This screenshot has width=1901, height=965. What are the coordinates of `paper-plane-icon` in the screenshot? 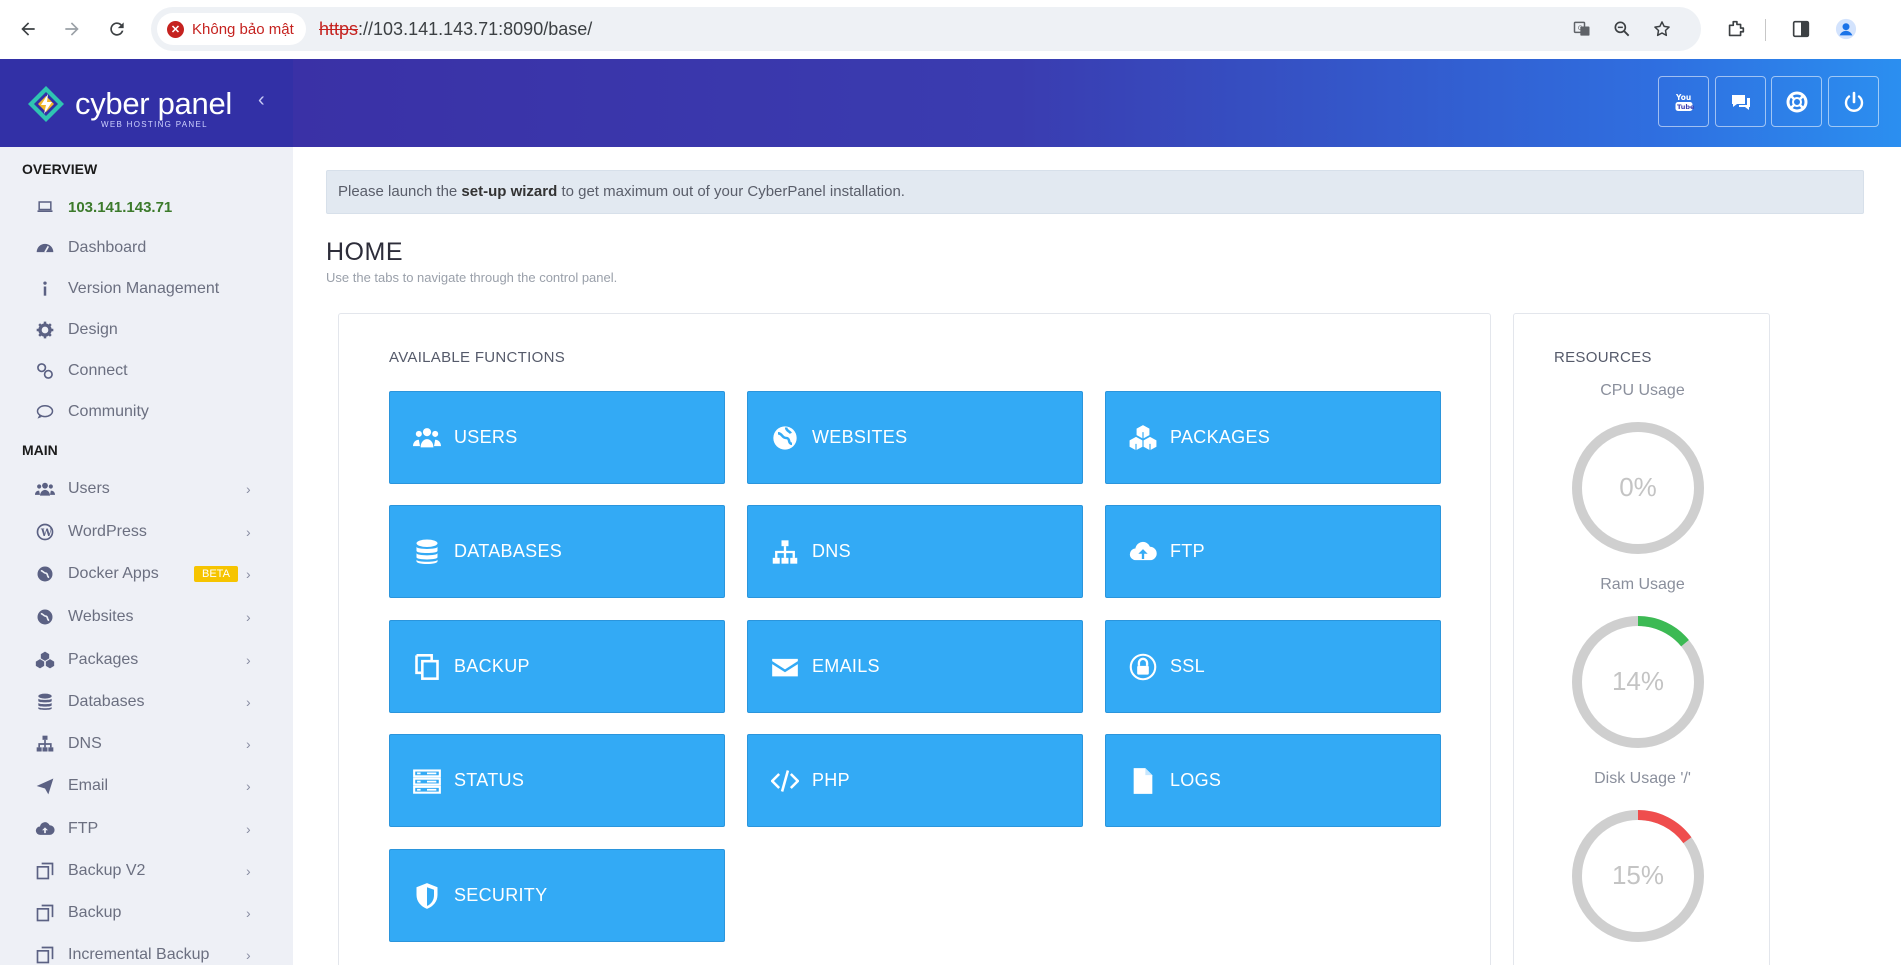 It's located at (45, 786).